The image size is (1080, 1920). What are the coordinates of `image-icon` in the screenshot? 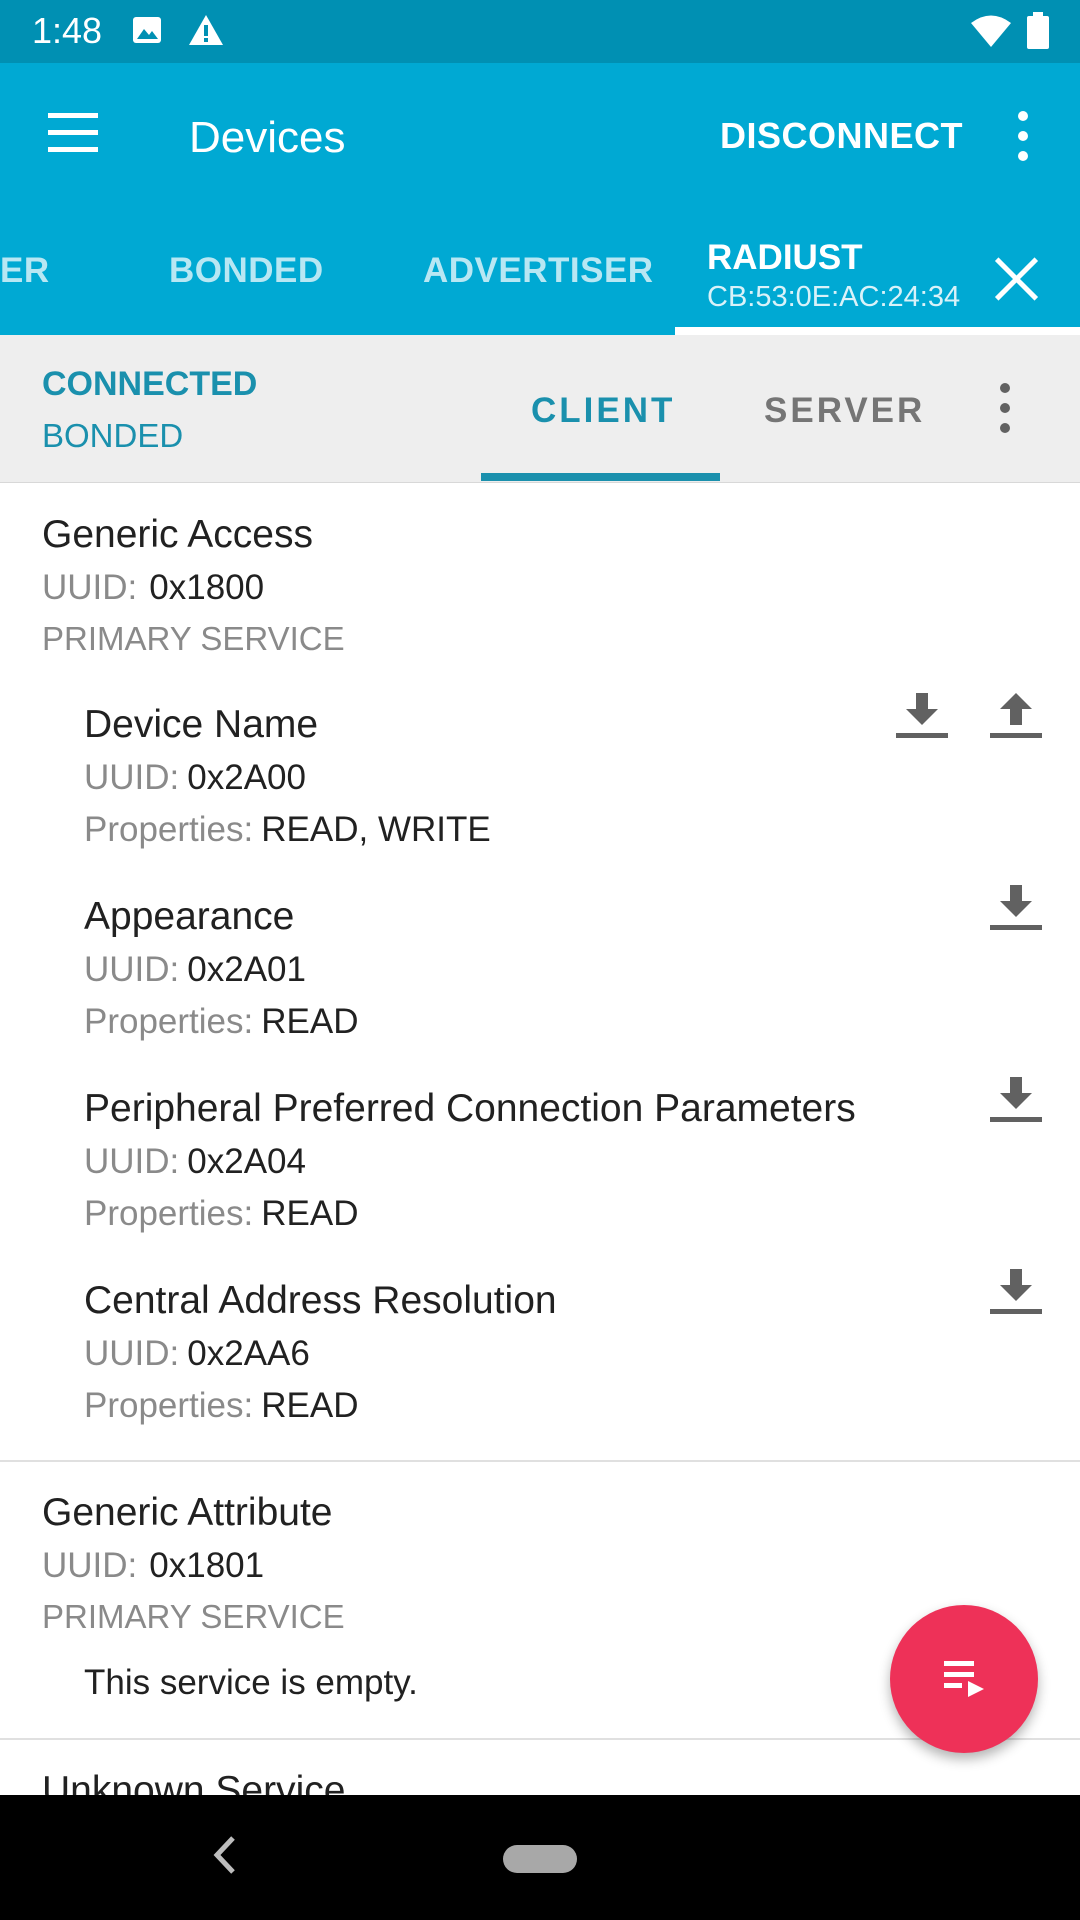 It's located at (147, 30).